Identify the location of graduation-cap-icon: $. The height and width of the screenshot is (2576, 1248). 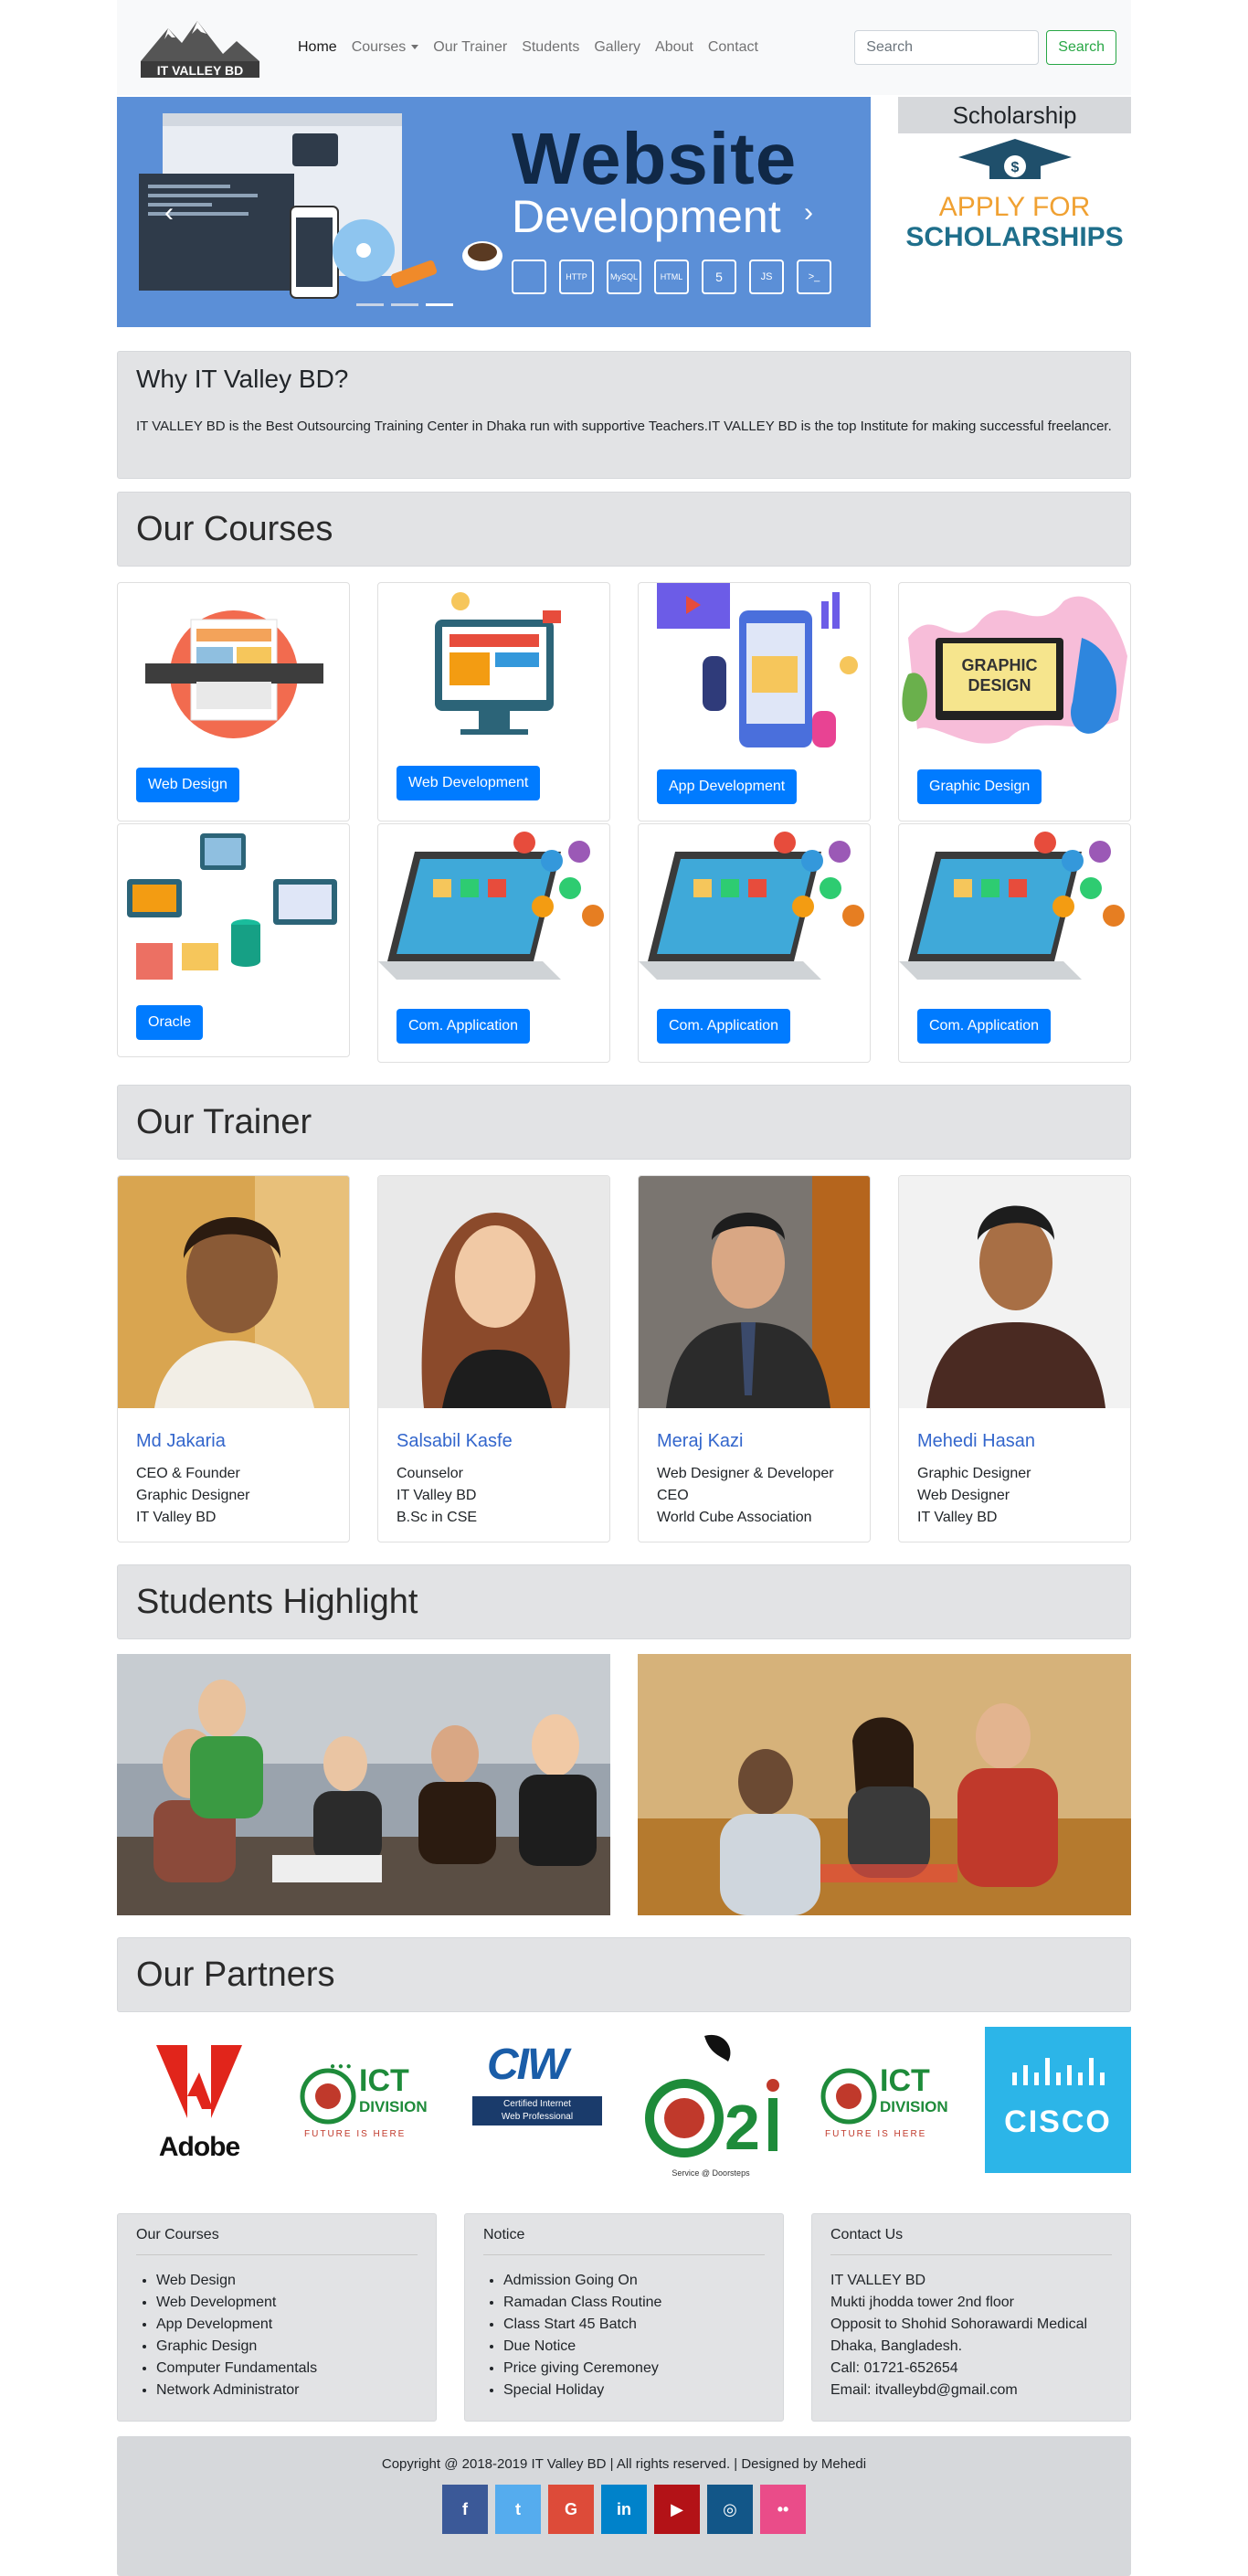
(1015, 159).